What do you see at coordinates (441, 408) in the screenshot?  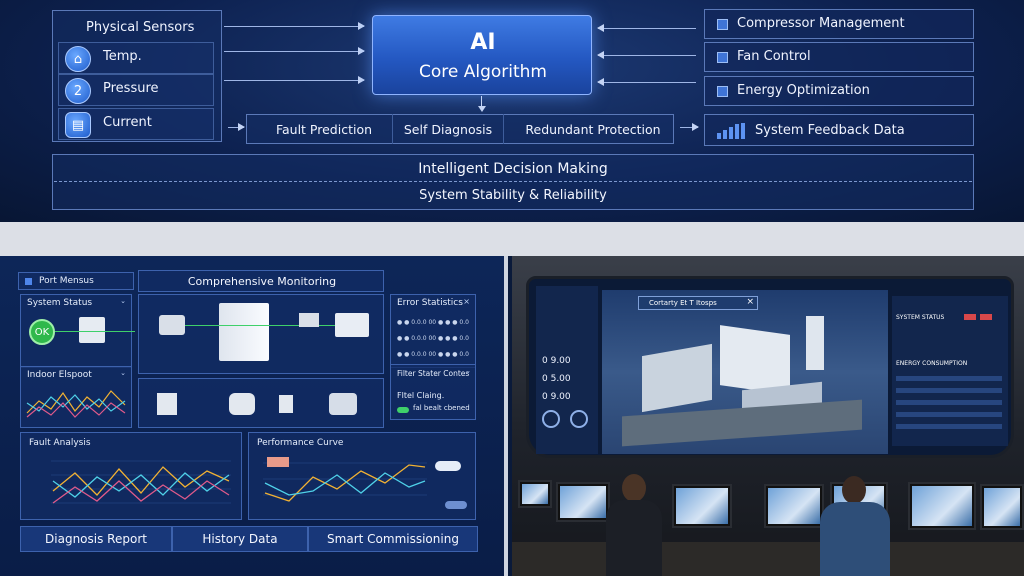 I see `filter-button: fal bealt cbened` at bounding box center [441, 408].